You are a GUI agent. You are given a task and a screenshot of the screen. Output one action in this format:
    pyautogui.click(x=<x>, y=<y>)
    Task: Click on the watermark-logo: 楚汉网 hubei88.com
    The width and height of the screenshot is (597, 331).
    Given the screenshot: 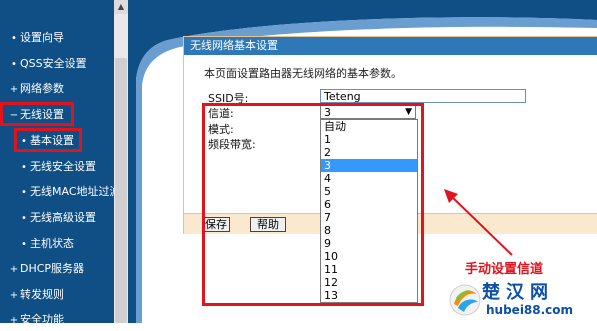 What is the action you would take?
    pyautogui.click(x=522, y=299)
    